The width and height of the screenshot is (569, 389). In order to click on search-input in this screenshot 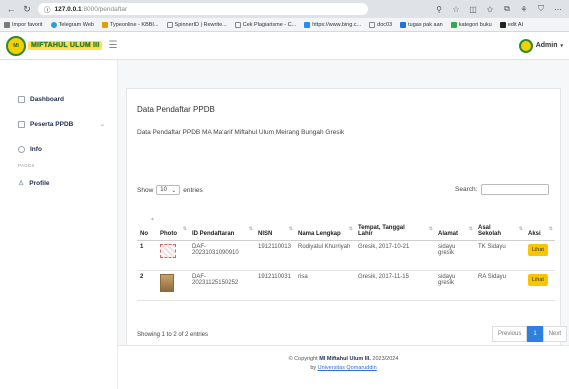, I will do `click(515, 189)`.